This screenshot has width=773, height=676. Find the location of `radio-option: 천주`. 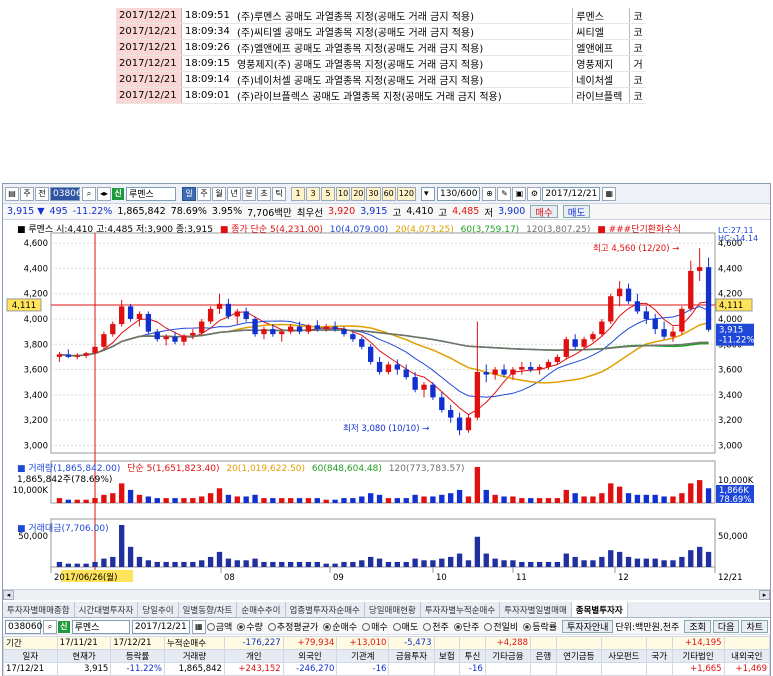

radio-option: 천주 is located at coordinates (436, 628).